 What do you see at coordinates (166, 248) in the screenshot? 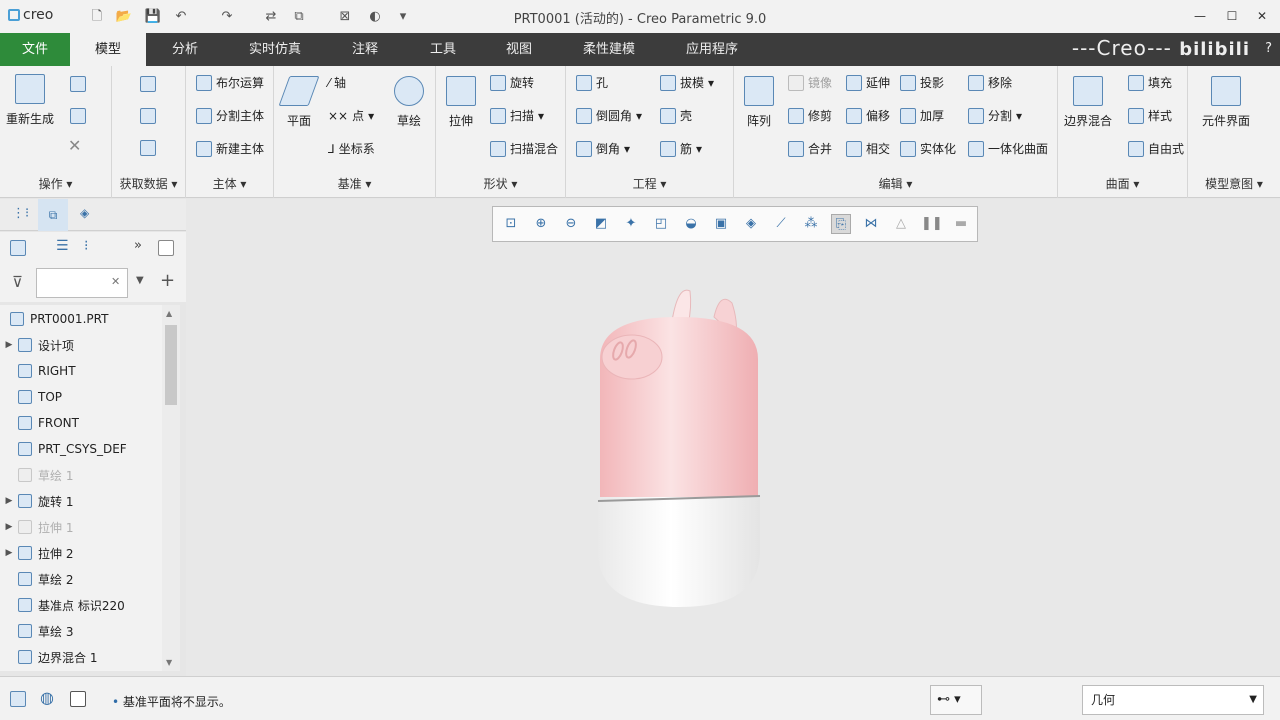
I see `show-icon` at bounding box center [166, 248].